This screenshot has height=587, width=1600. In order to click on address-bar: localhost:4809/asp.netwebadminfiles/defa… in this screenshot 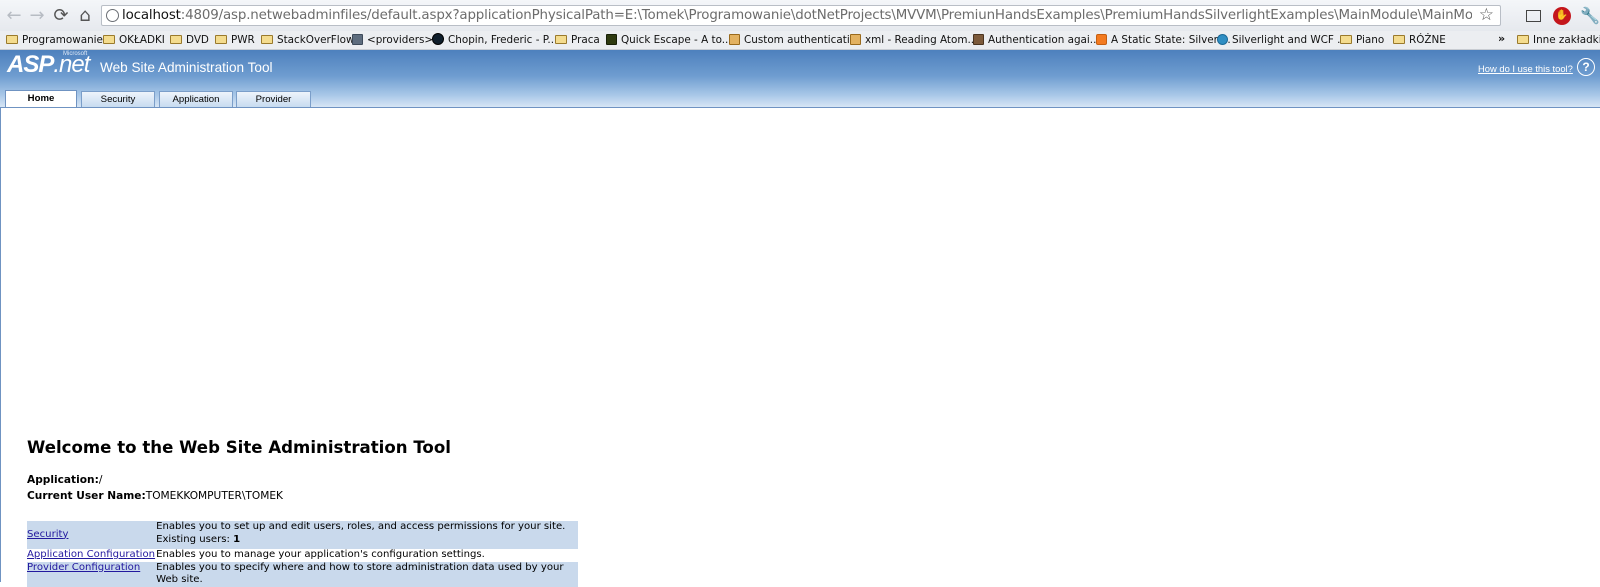, I will do `click(801, 15)`.